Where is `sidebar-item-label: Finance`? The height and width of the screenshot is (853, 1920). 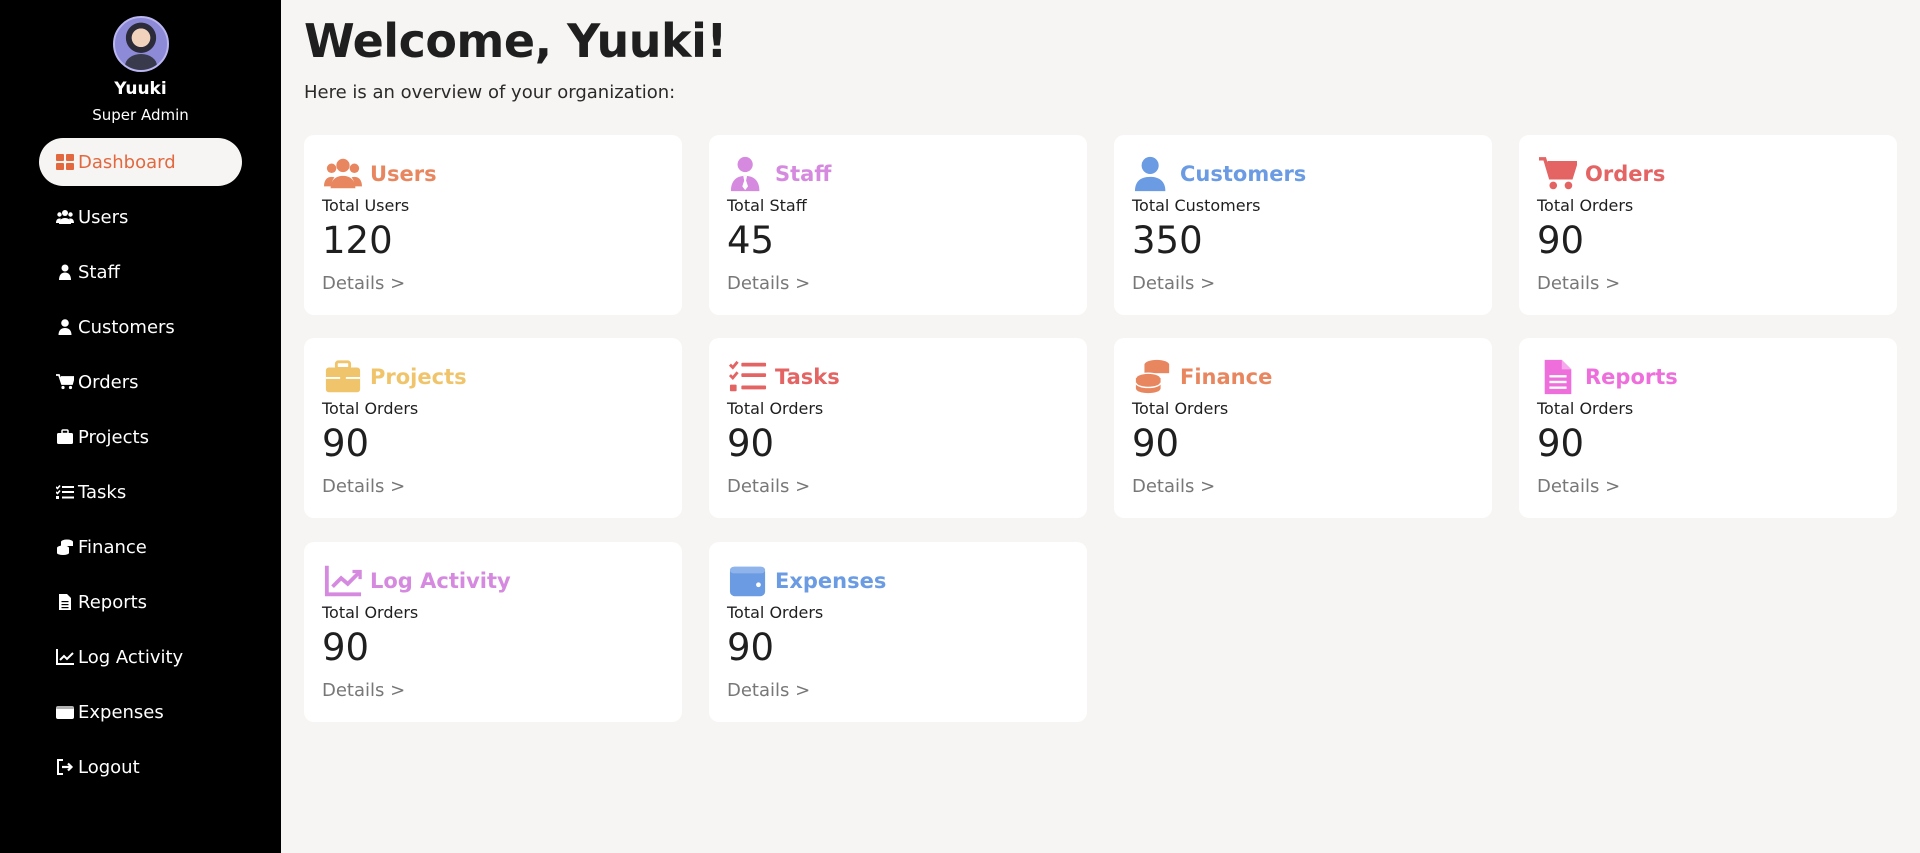 sidebar-item-label: Finance is located at coordinates (112, 547).